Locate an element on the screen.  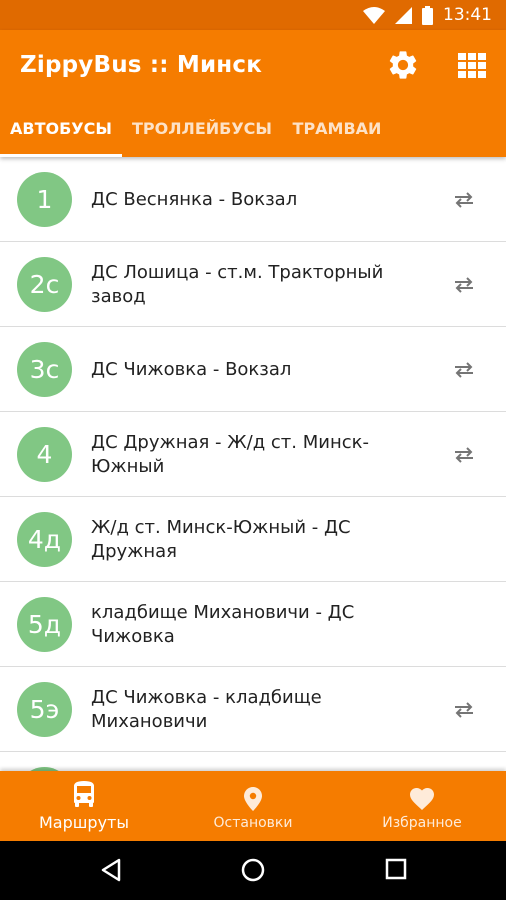
route-number-badge: 3с is located at coordinates (44, 369).